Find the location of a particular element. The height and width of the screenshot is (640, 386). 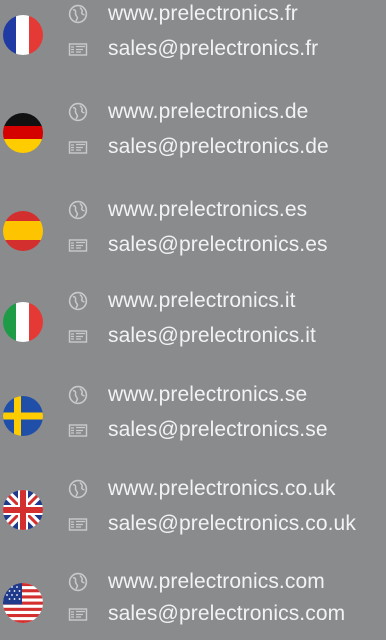

italy-flag is located at coordinates (23, 322).